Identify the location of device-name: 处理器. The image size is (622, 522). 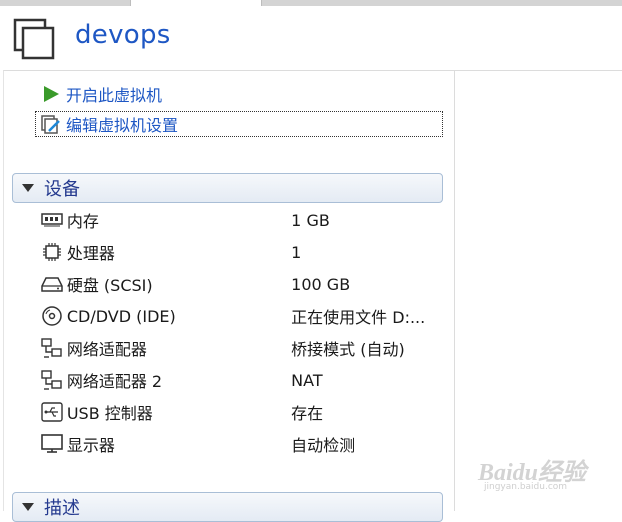
(90, 253).